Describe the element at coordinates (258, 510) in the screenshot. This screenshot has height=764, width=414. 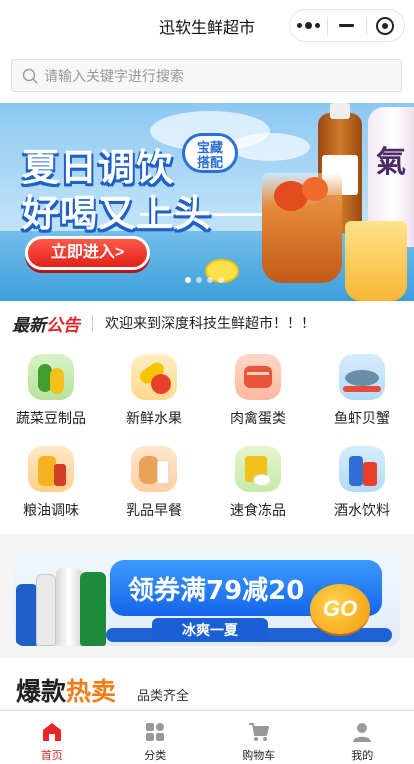
I see `category-label: 速食冻品` at that location.